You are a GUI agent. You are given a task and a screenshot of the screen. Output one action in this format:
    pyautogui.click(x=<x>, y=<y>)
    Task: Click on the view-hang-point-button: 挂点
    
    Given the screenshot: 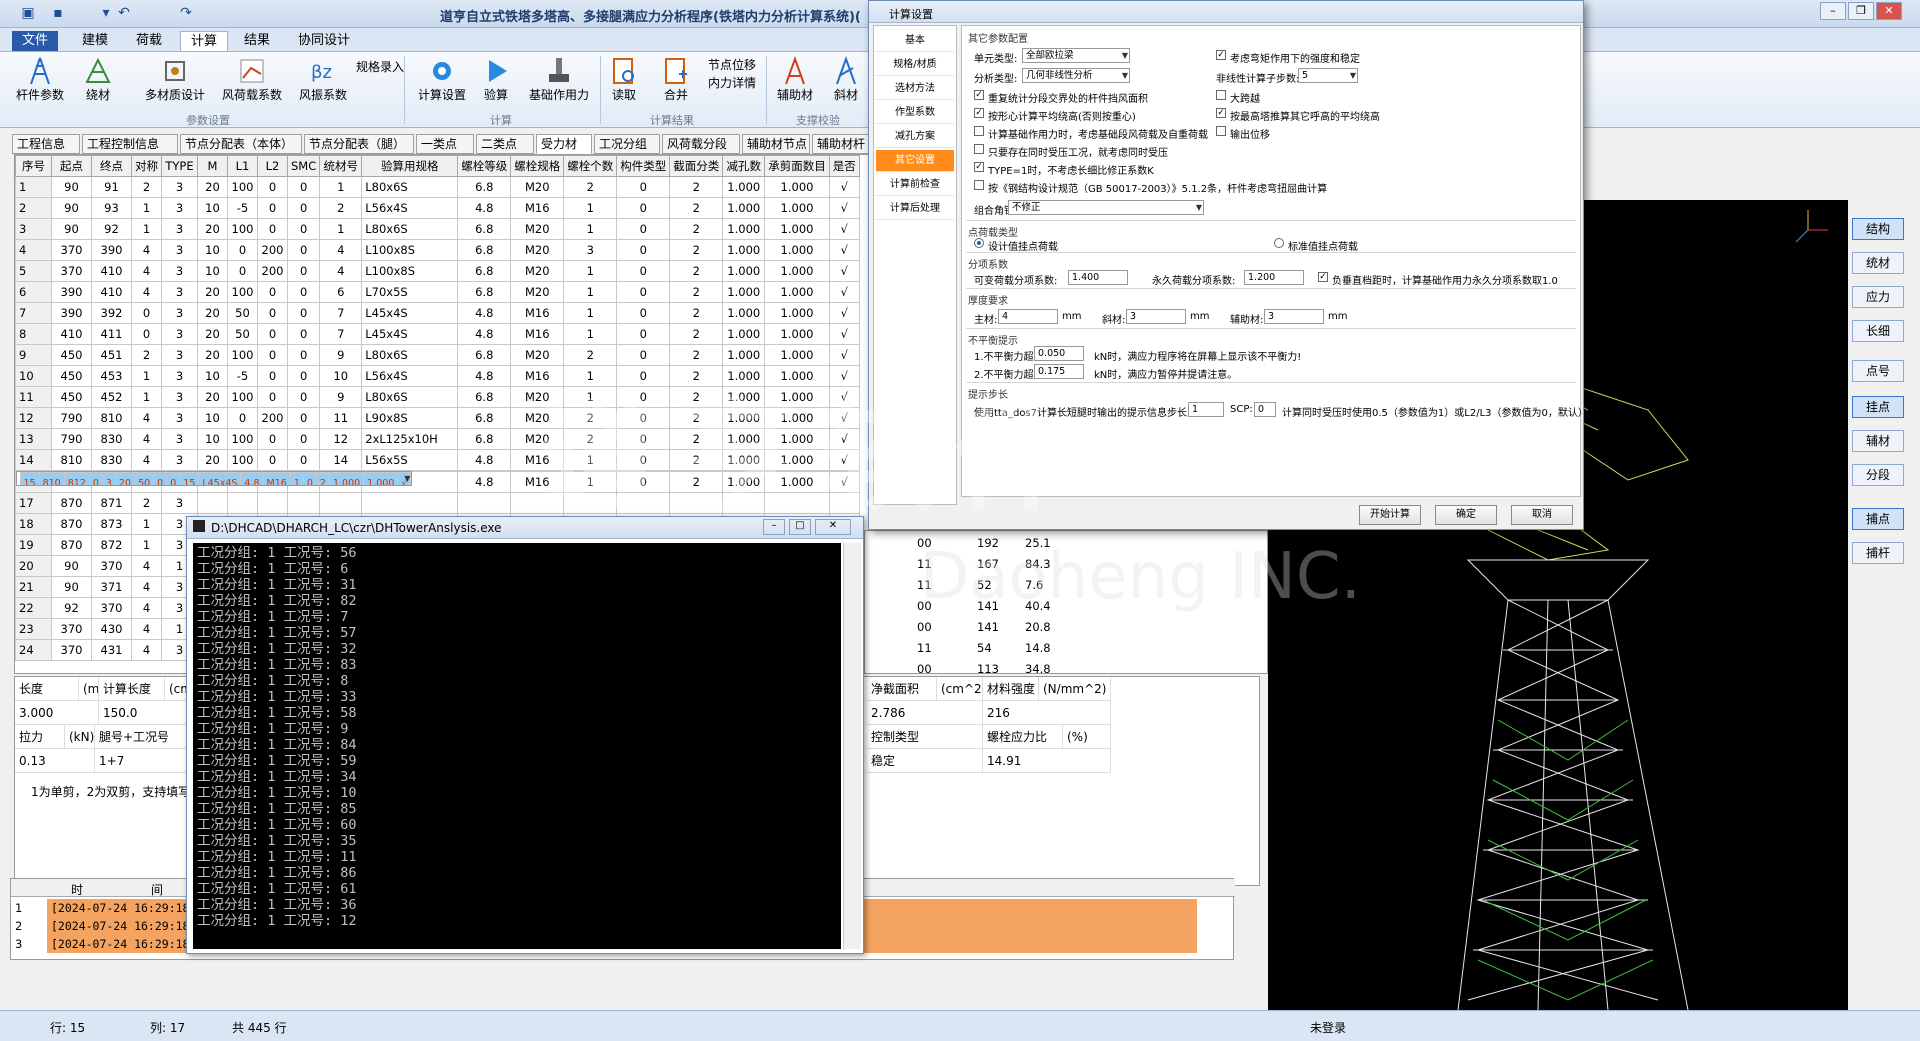 What is the action you would take?
    pyautogui.click(x=1878, y=407)
    